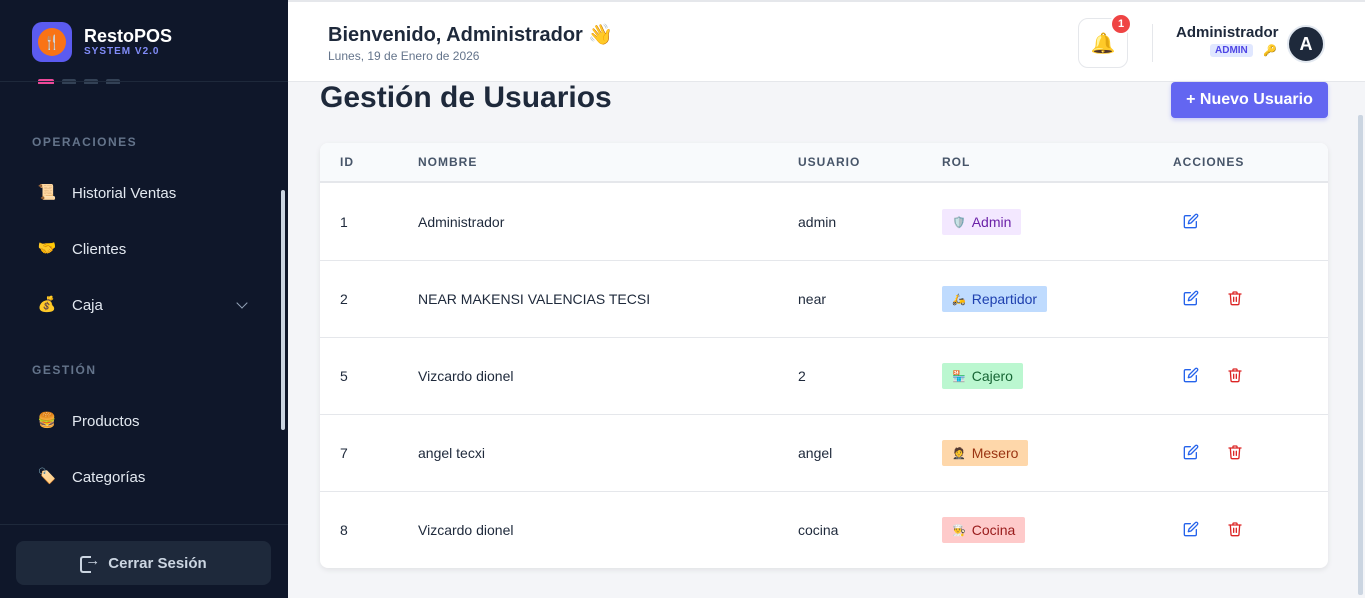 This screenshot has height=598, width=1365. What do you see at coordinates (47, 192) in the screenshot?
I see `scroll-icon: 📜` at bounding box center [47, 192].